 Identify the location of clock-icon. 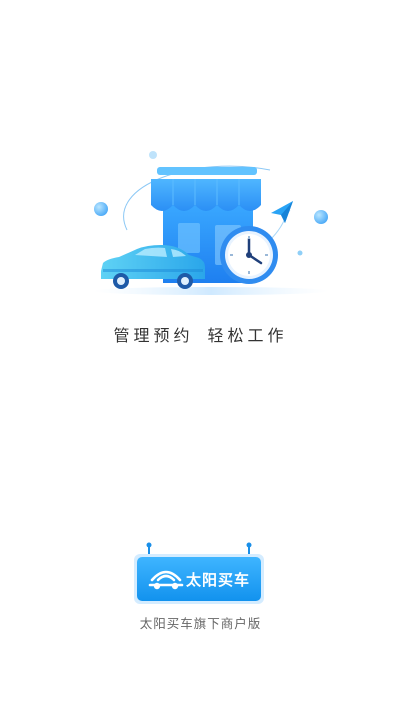
(249, 255).